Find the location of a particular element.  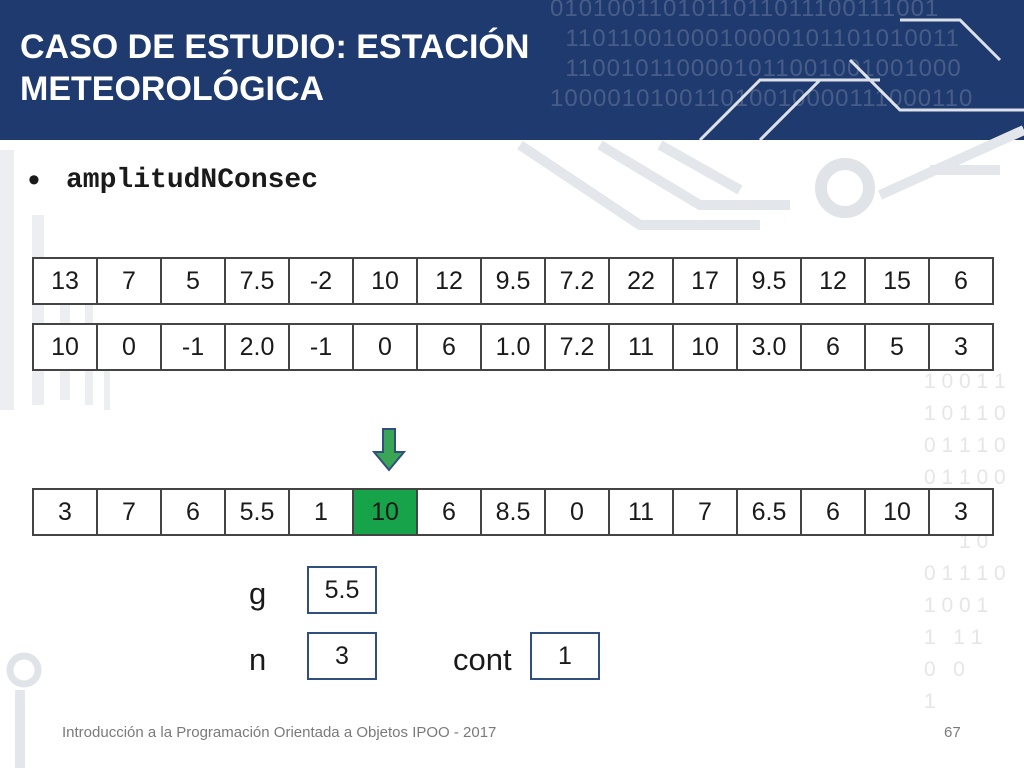

g-value-box: 5.5 is located at coordinates (342, 590).